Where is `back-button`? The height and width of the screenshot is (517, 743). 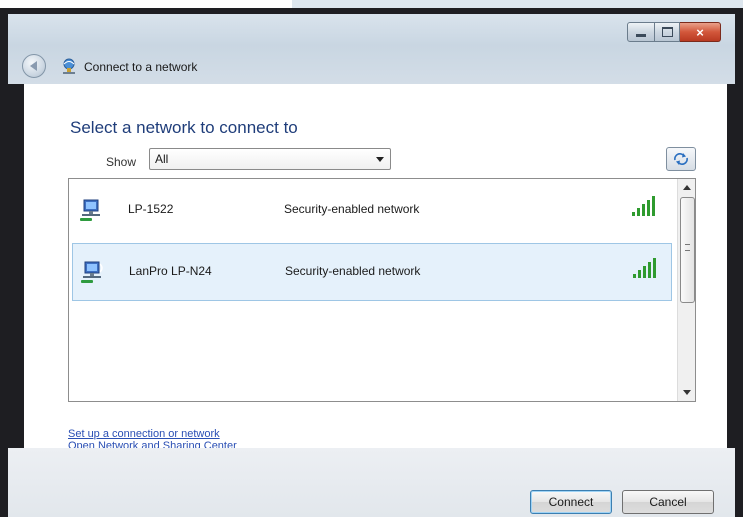
back-button is located at coordinates (34, 66).